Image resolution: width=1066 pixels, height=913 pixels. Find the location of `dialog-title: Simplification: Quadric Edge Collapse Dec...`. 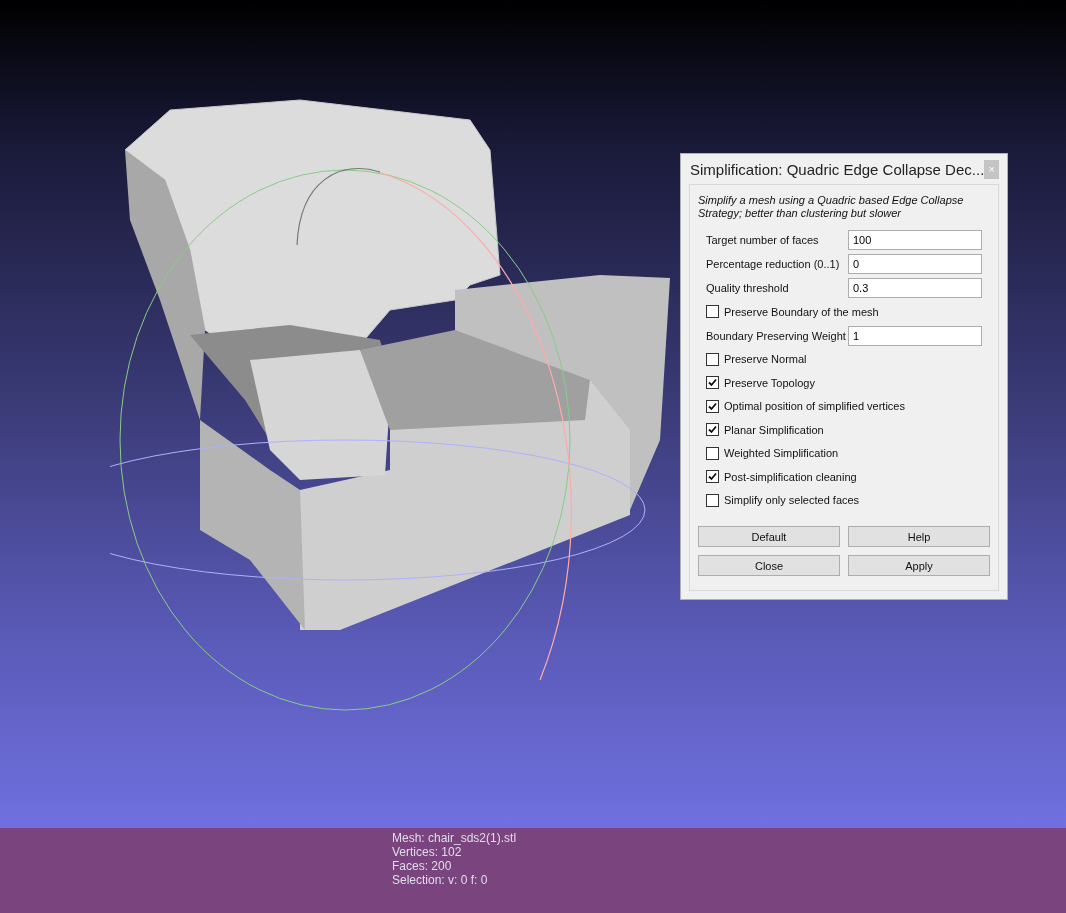

dialog-title: Simplification: Quadric Edge Collapse Dec... is located at coordinates (837, 169).